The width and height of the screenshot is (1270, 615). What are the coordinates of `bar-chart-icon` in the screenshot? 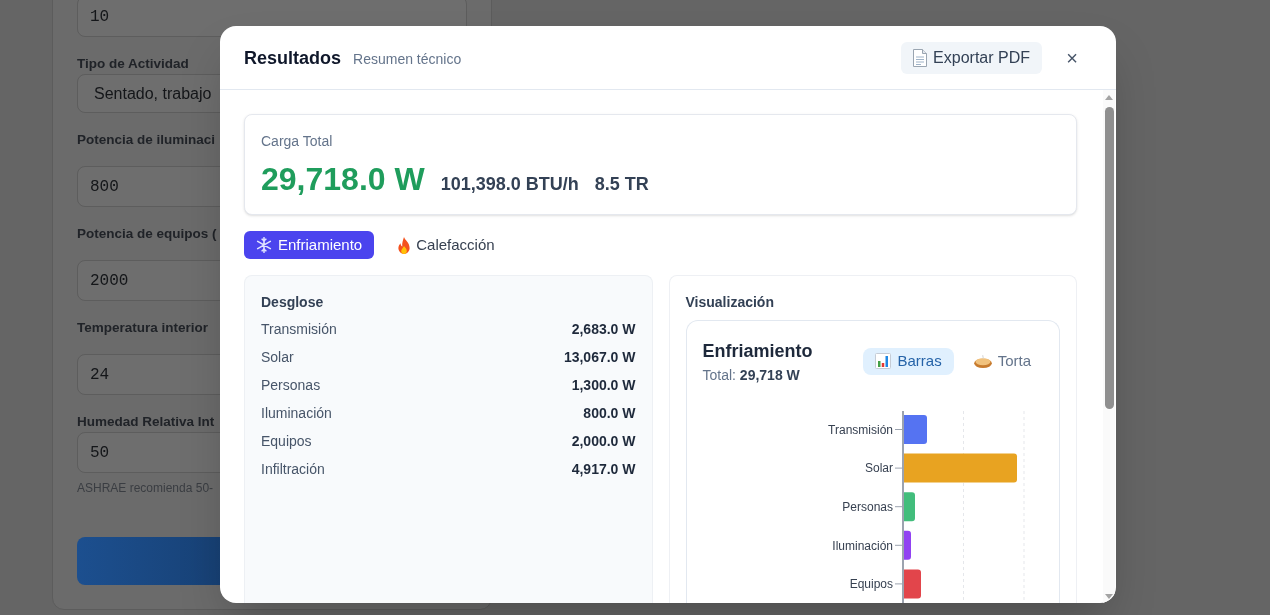 It's located at (883, 361).